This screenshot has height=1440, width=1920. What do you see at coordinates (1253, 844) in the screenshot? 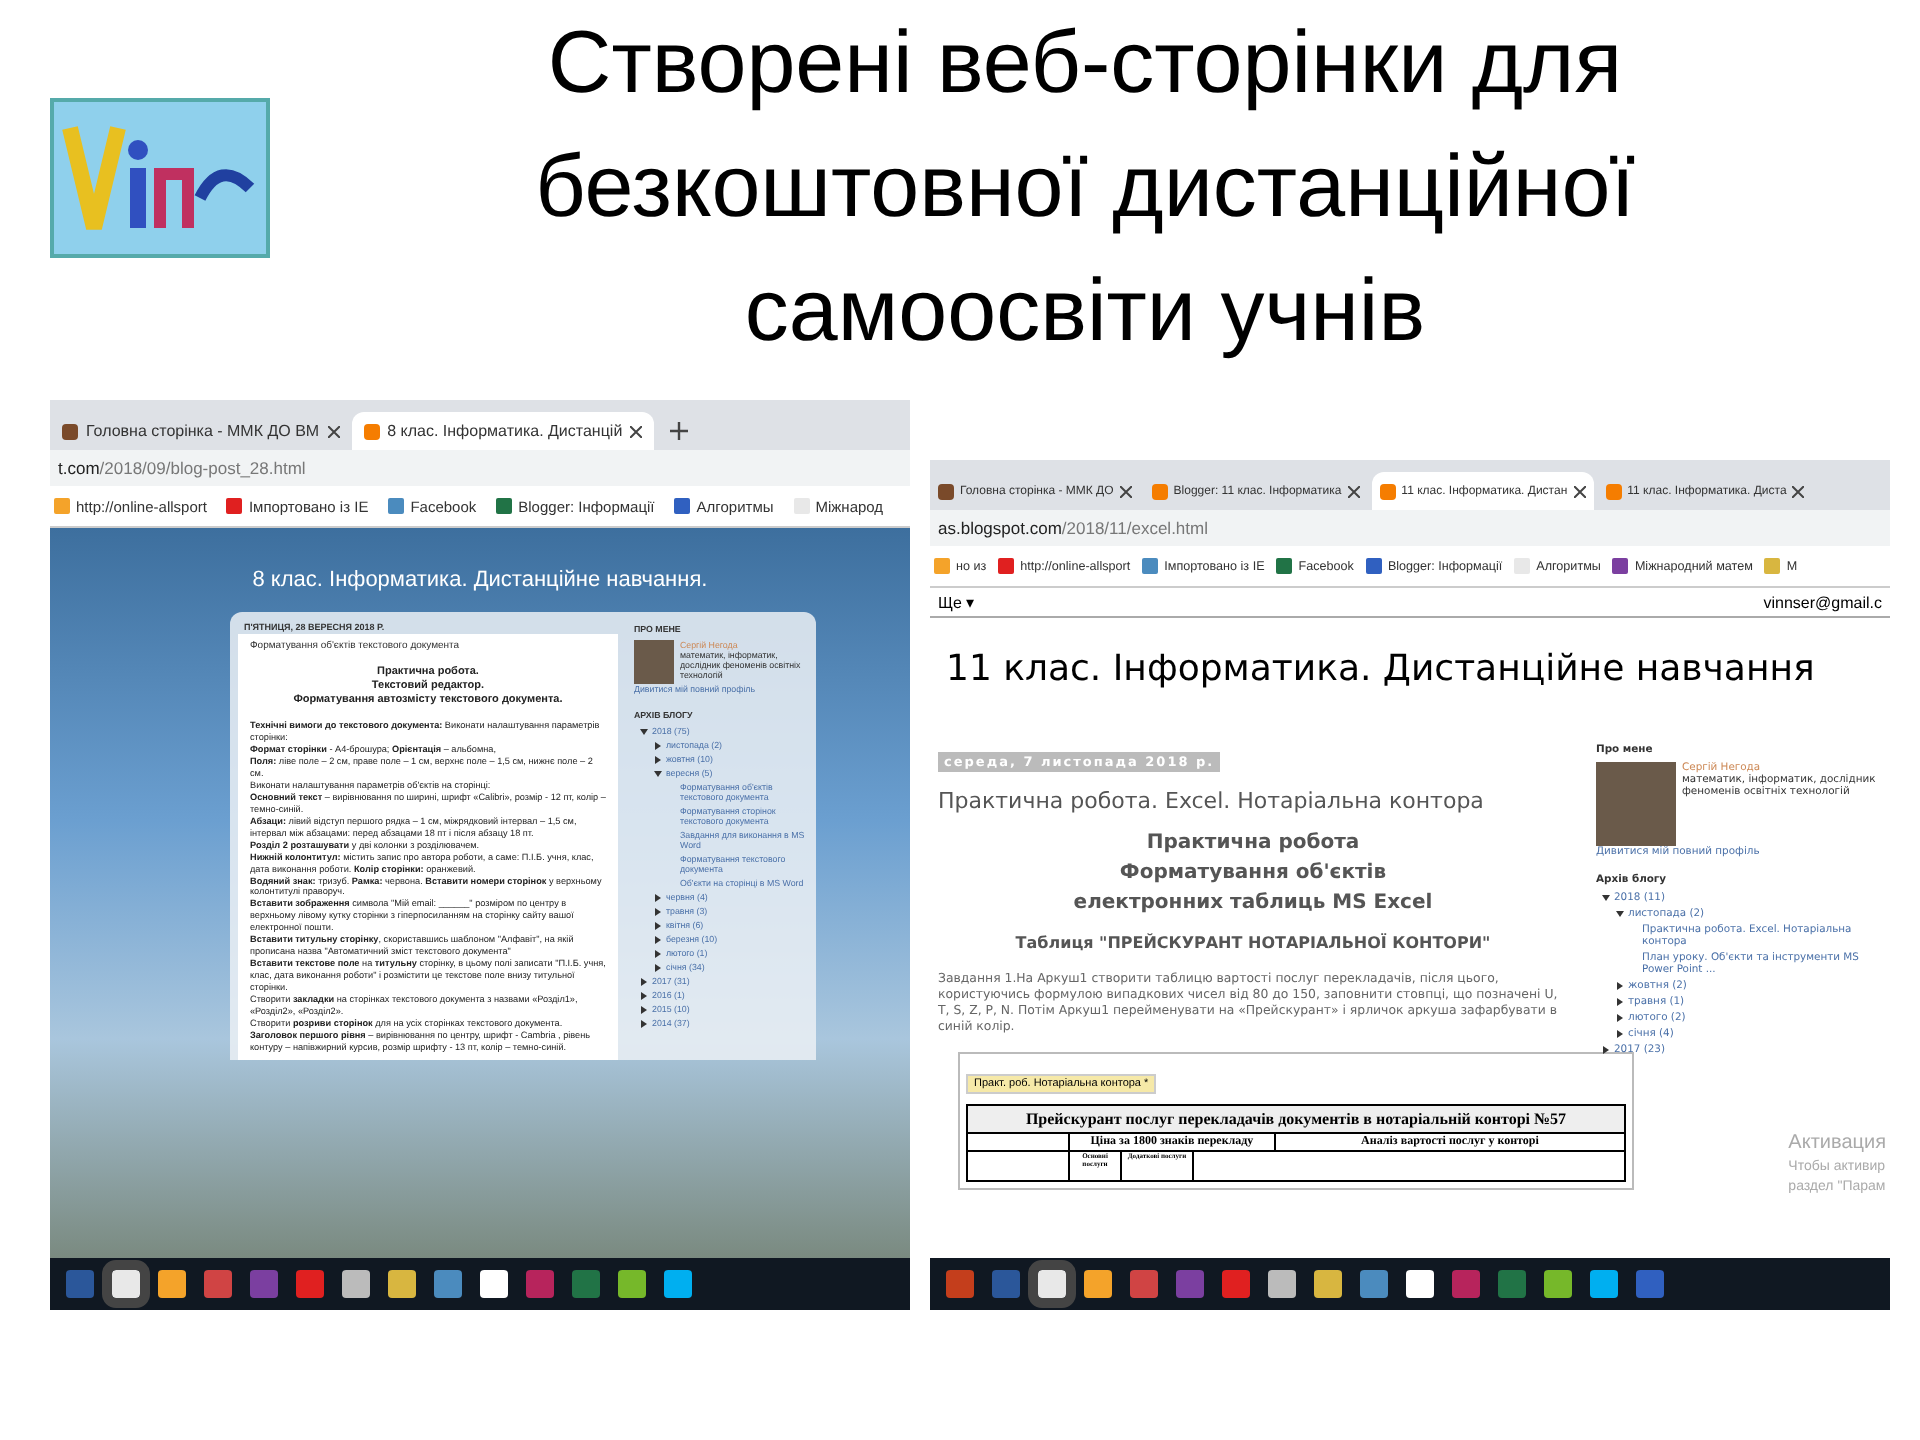
I see `post-heading: Практична робота` at bounding box center [1253, 844].